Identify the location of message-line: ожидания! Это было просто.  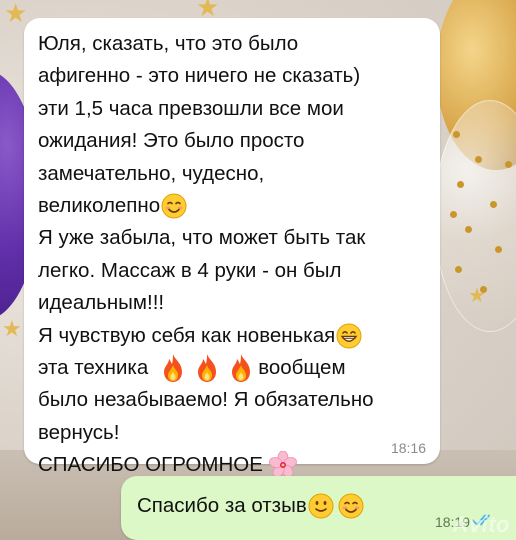
(234, 141).